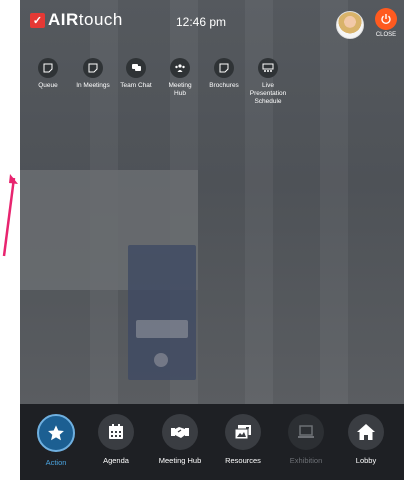 This screenshot has height=480, width=404. I want to click on star-icon, so click(56, 433).